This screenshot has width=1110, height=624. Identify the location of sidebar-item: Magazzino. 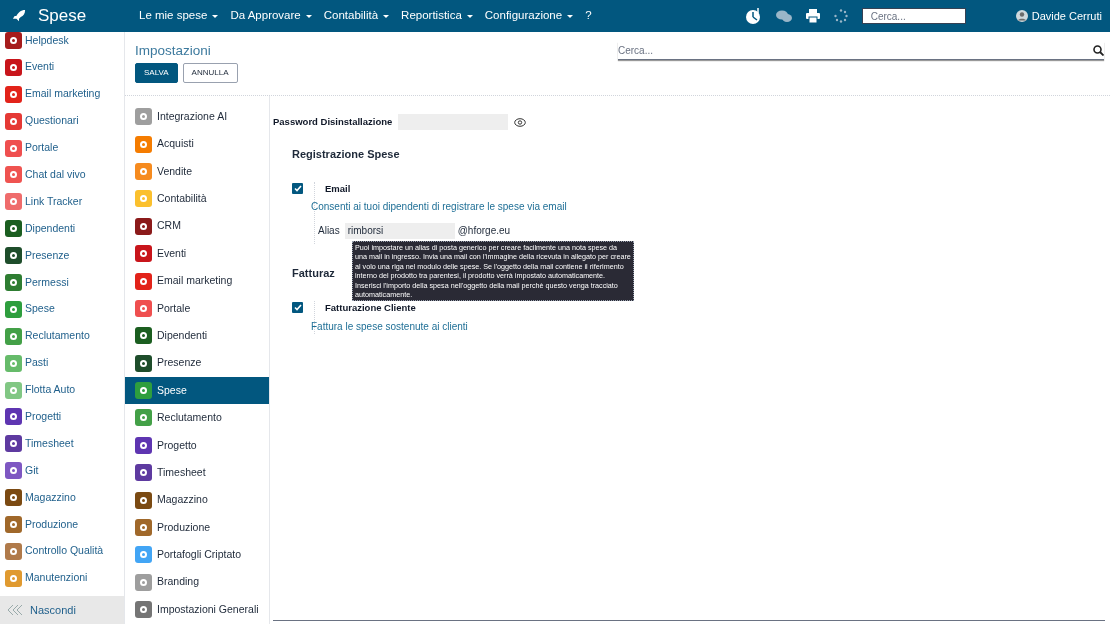
(62, 498).